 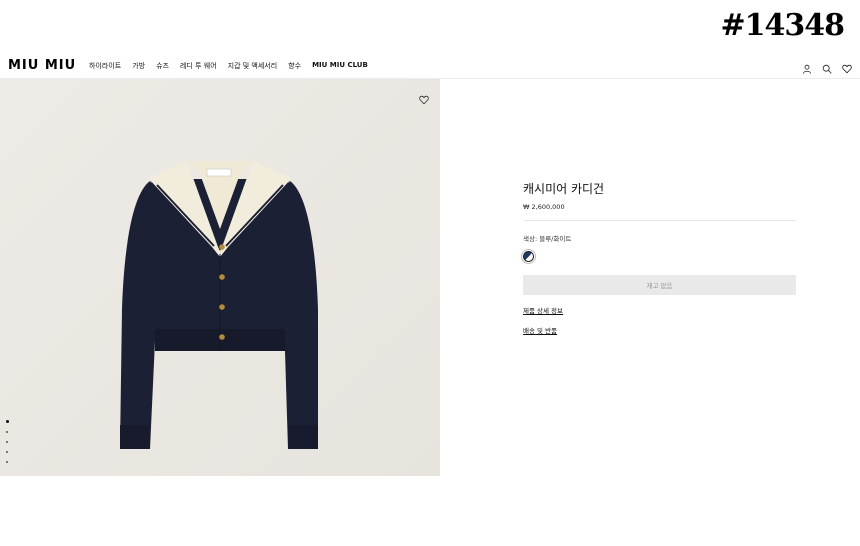 I want to click on image-tag: #14348, so click(x=782, y=25).